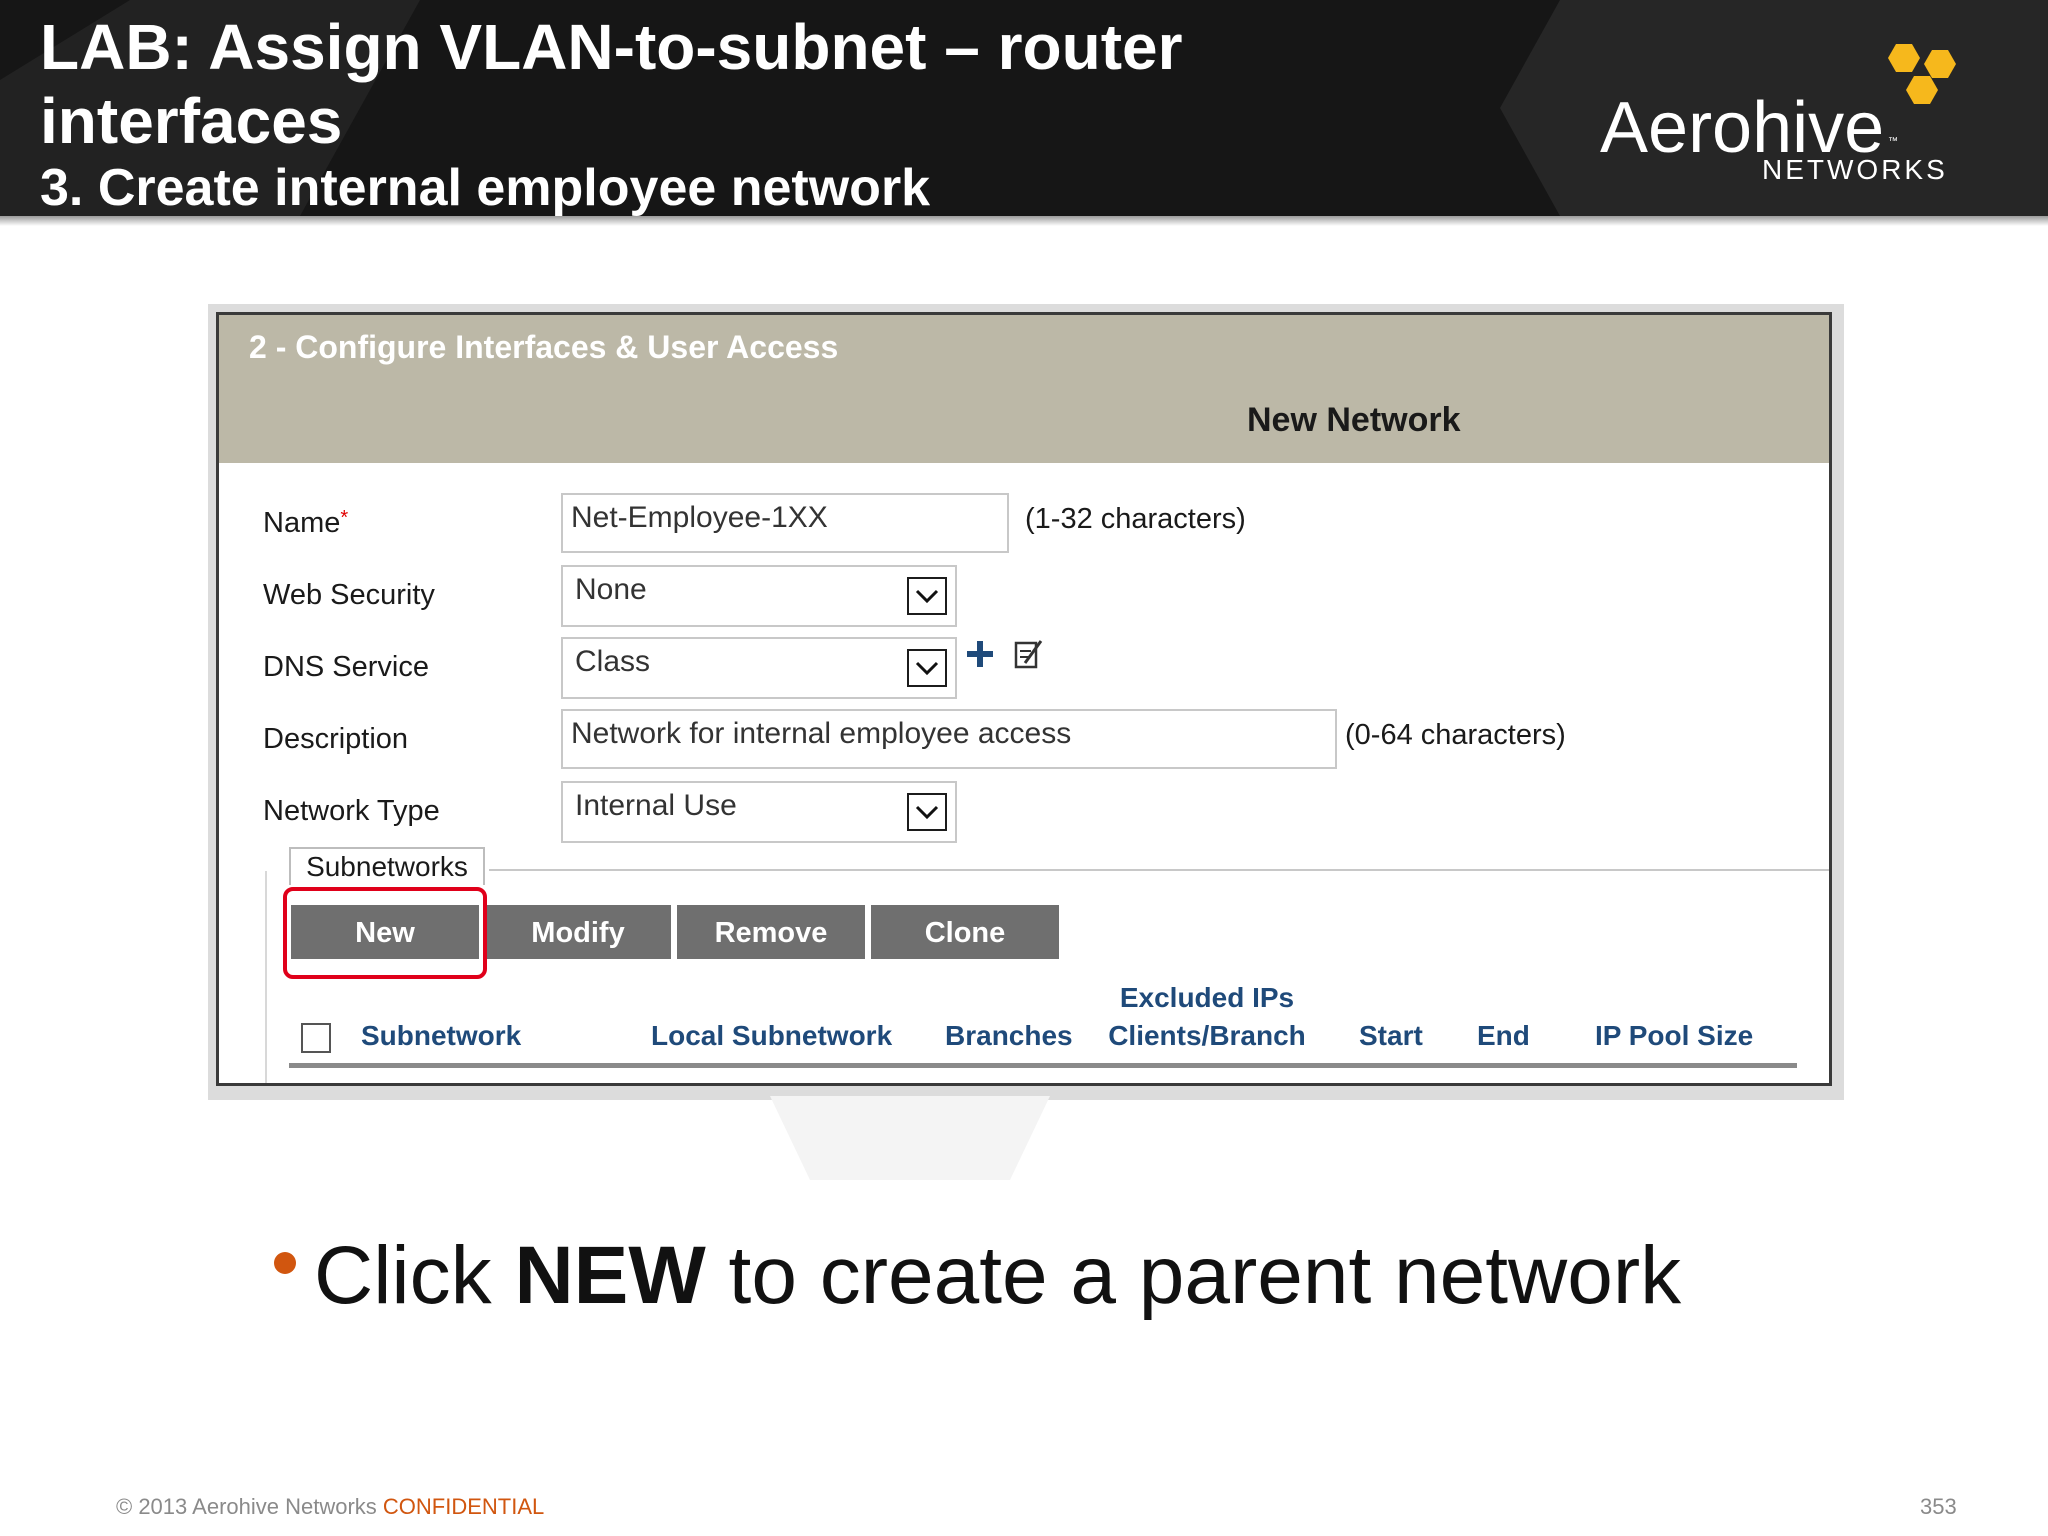 This screenshot has width=2048, height=1536. What do you see at coordinates (344, 518) in the screenshot?
I see `required-marker: *` at bounding box center [344, 518].